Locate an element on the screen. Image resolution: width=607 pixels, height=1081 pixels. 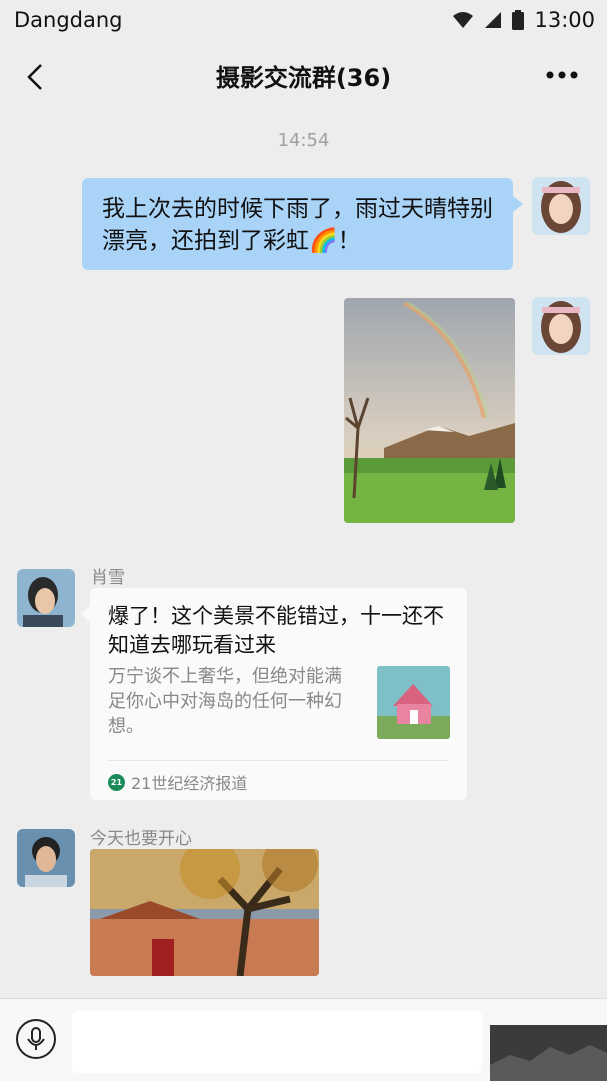
outgoing-message-text: 我上次去的时候下雨了，雨过天晴特别漂亮，还拍到了彩虹🌈！ is located at coordinates (297, 225).